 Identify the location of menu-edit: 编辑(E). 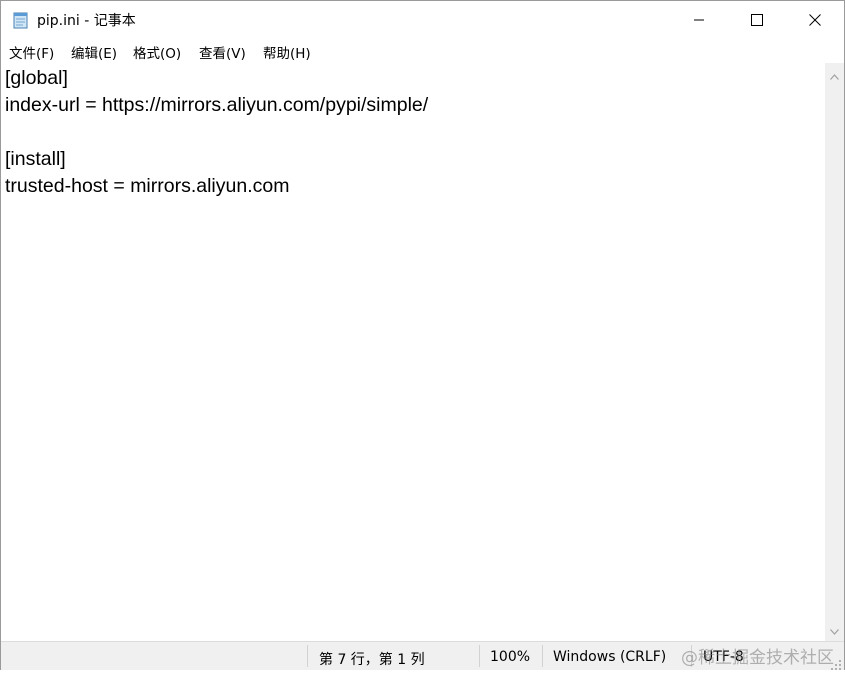
(94, 52).